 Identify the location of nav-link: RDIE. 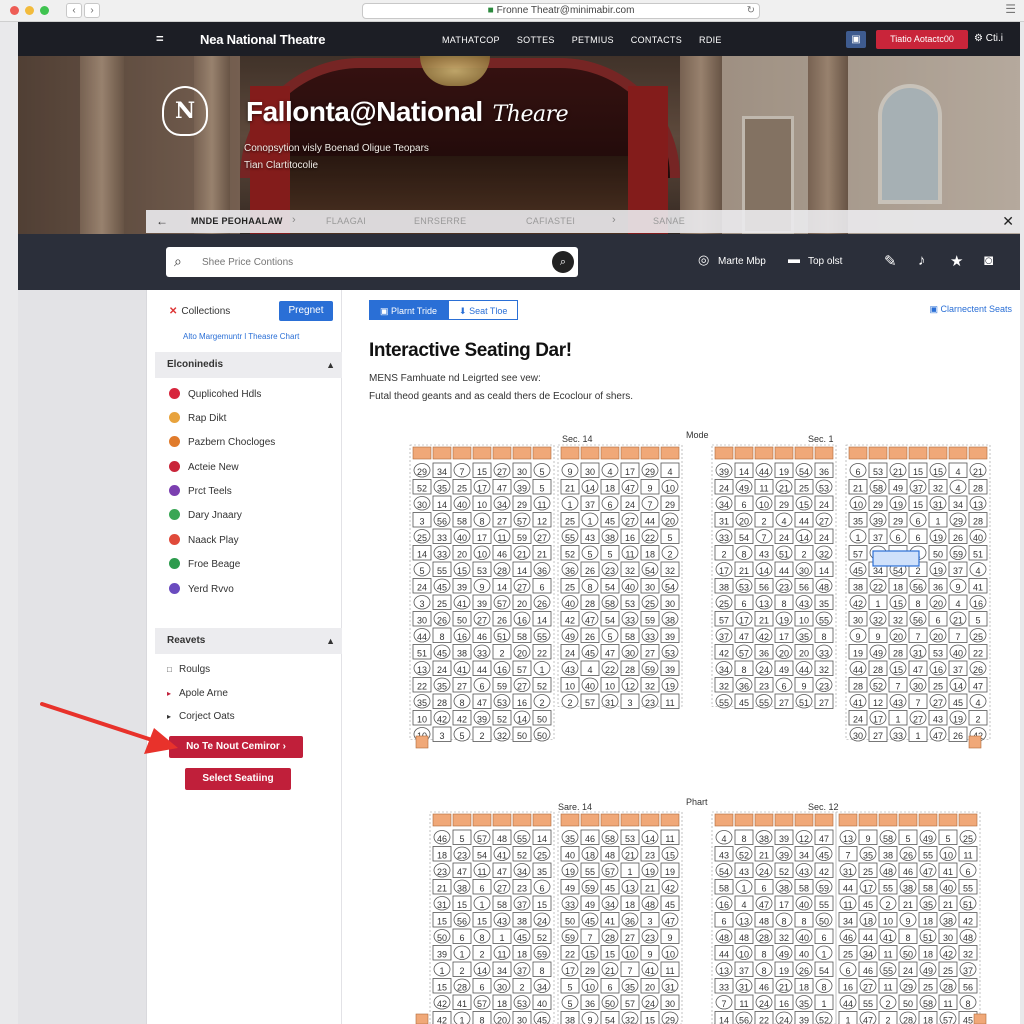
(710, 40).